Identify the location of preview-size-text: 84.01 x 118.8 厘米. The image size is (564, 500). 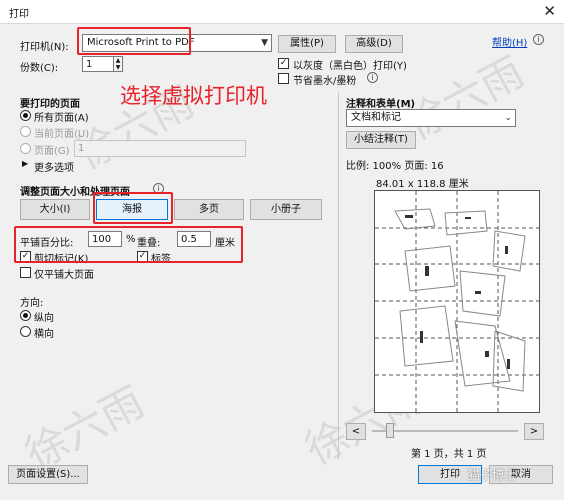
(422, 184).